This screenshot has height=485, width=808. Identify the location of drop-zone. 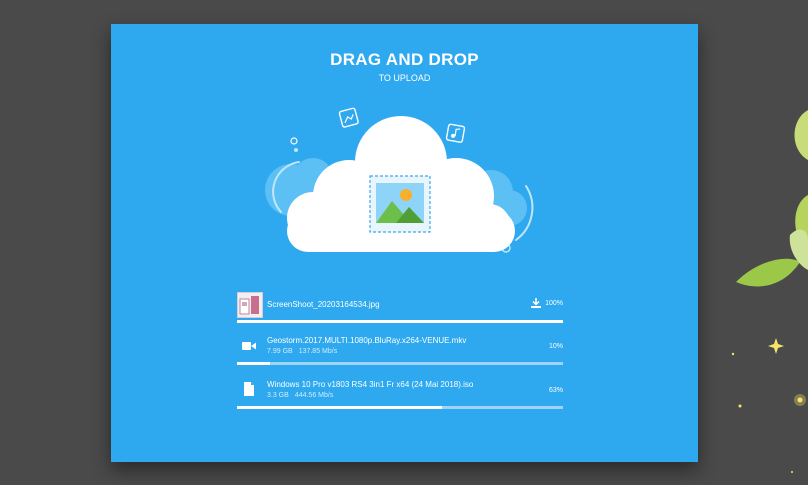
(401, 185).